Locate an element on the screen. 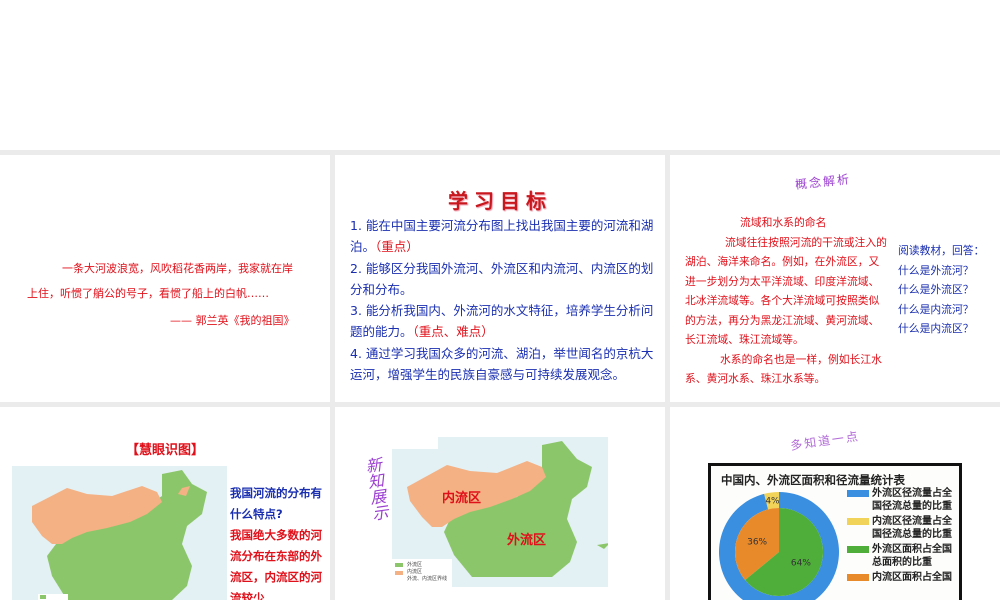 The image size is (1000, 600). question-text: 我国河流的分布有什么特点? is located at coordinates (276, 503).